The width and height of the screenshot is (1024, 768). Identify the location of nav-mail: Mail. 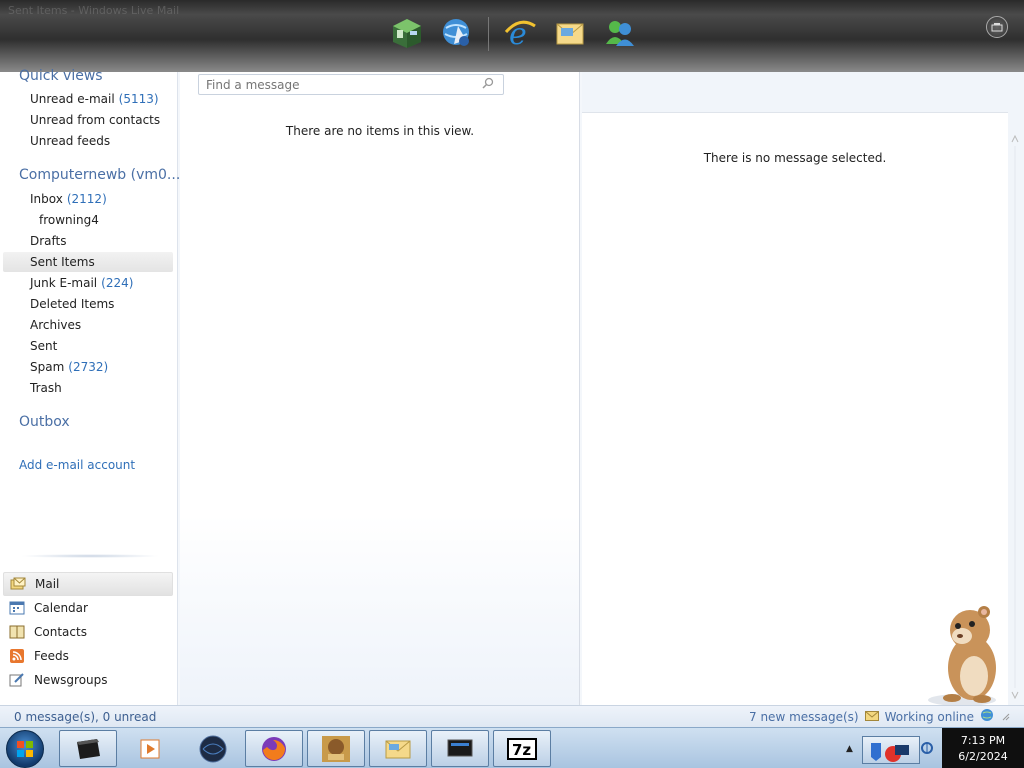
(88, 584).